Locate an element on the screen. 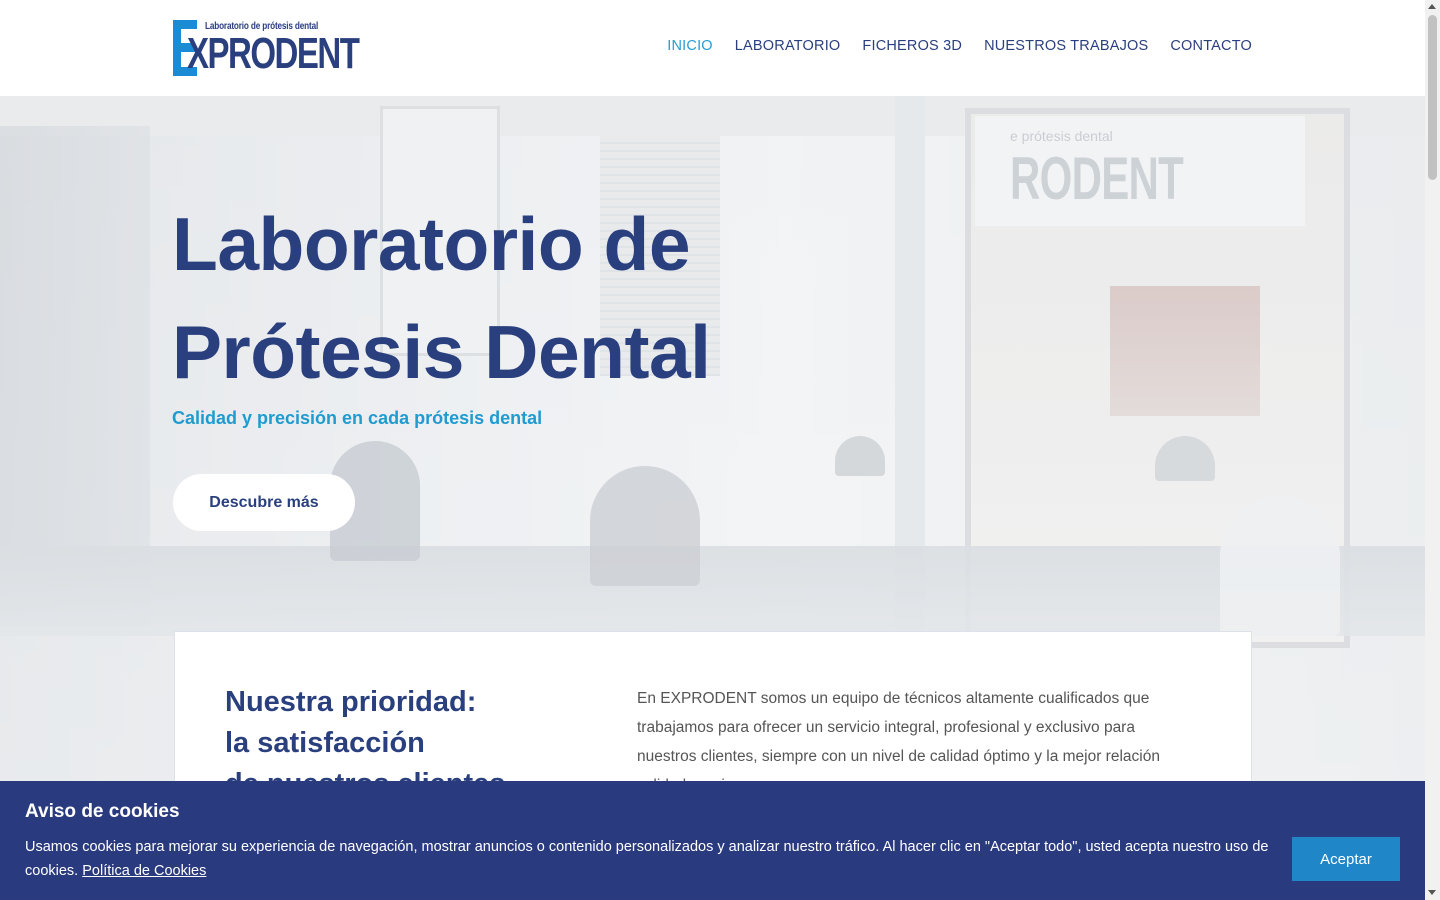 The height and width of the screenshot is (900, 1440). intro-title-line: la satisfacción is located at coordinates (325, 743).